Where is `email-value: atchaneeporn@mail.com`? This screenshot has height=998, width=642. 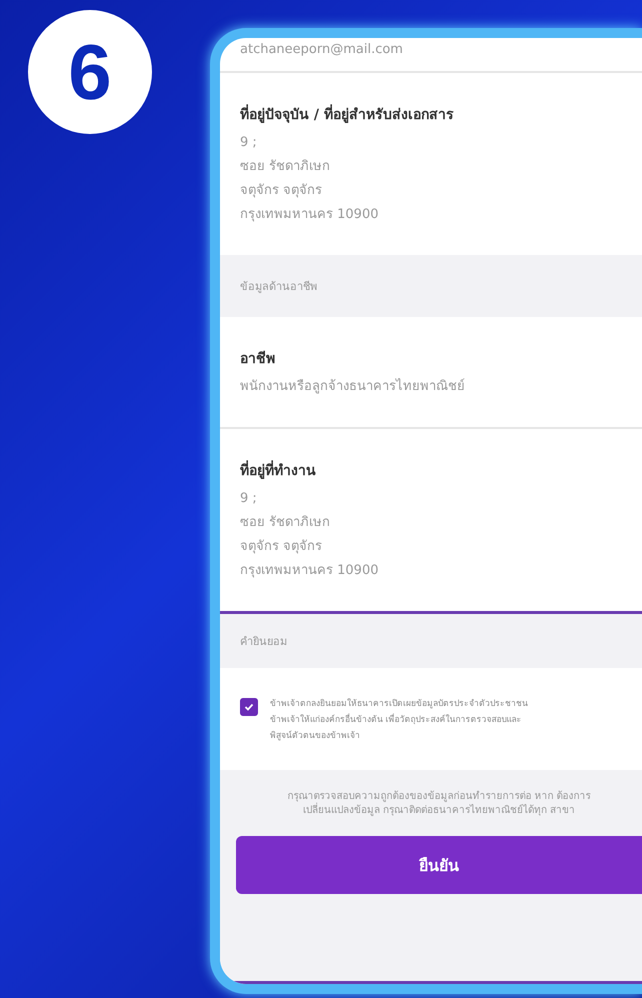
email-value: atchaneeporn@mail.com is located at coordinates (321, 49).